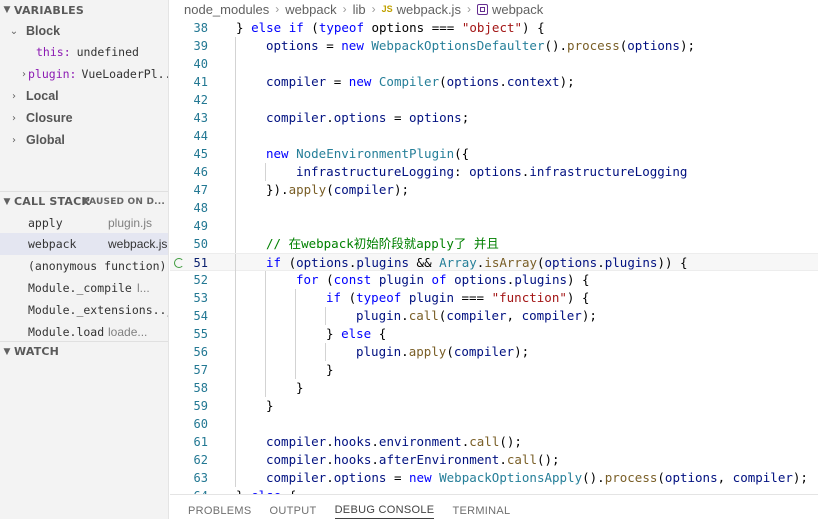  Describe the element at coordinates (725, 477) in the screenshot. I see `code-token: ,` at that location.